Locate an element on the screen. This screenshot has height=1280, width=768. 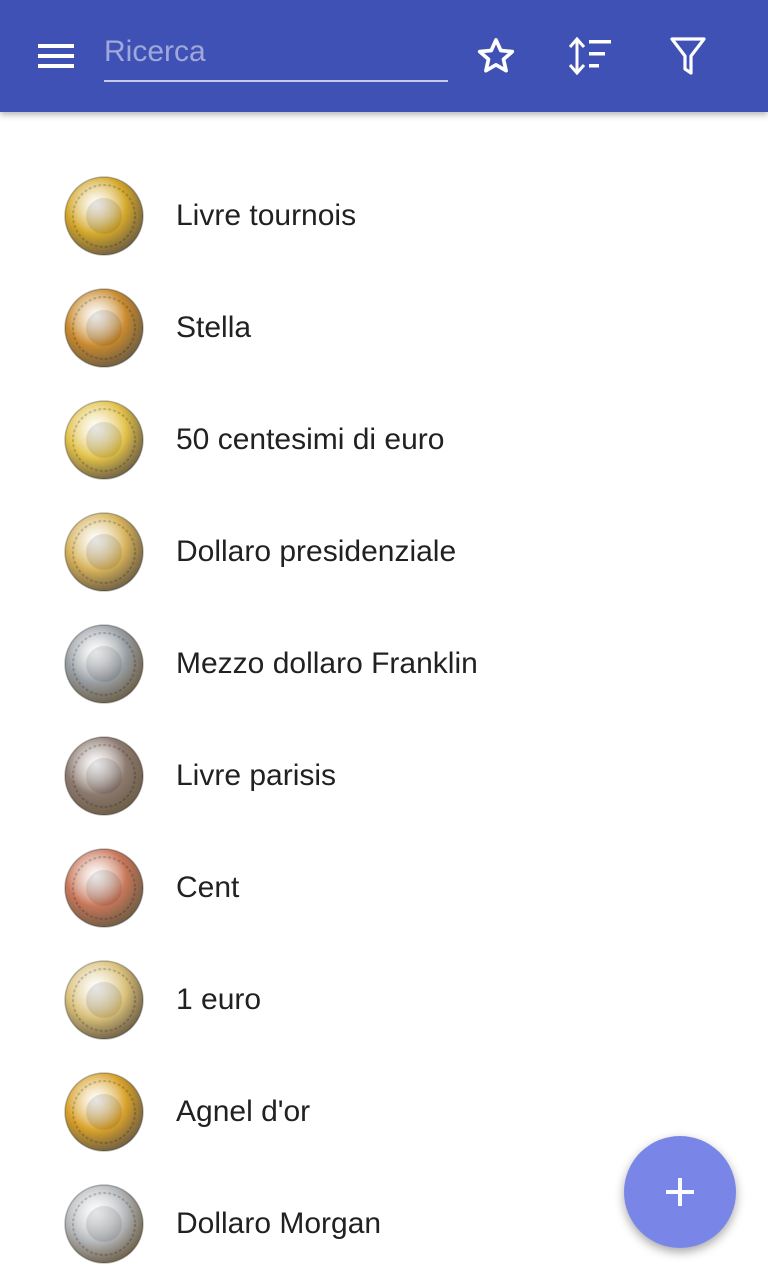
coin-cent-icon is located at coordinates (104, 888).